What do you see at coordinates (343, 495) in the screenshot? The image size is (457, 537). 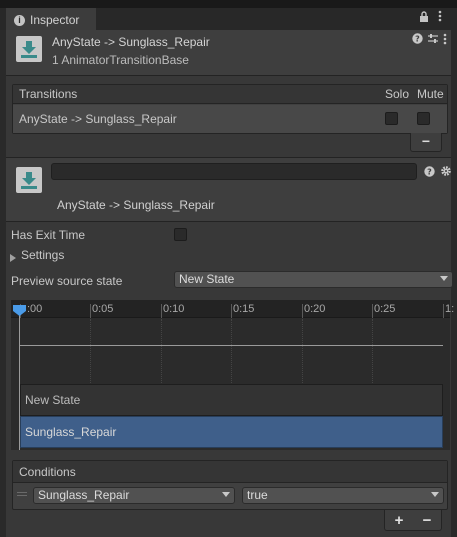 I see `condition-value-dropdown: true` at bounding box center [343, 495].